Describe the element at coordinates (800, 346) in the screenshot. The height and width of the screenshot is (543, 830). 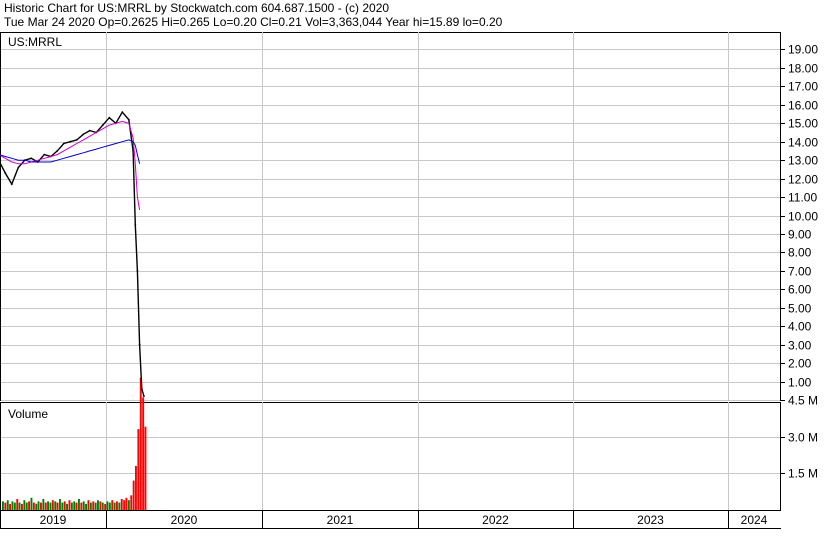
I see `price-axis-label: 3.00` at that location.